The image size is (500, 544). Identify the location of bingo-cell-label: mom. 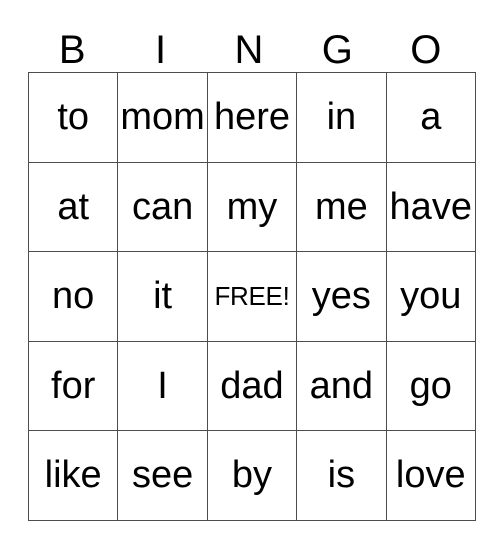
(162, 117).